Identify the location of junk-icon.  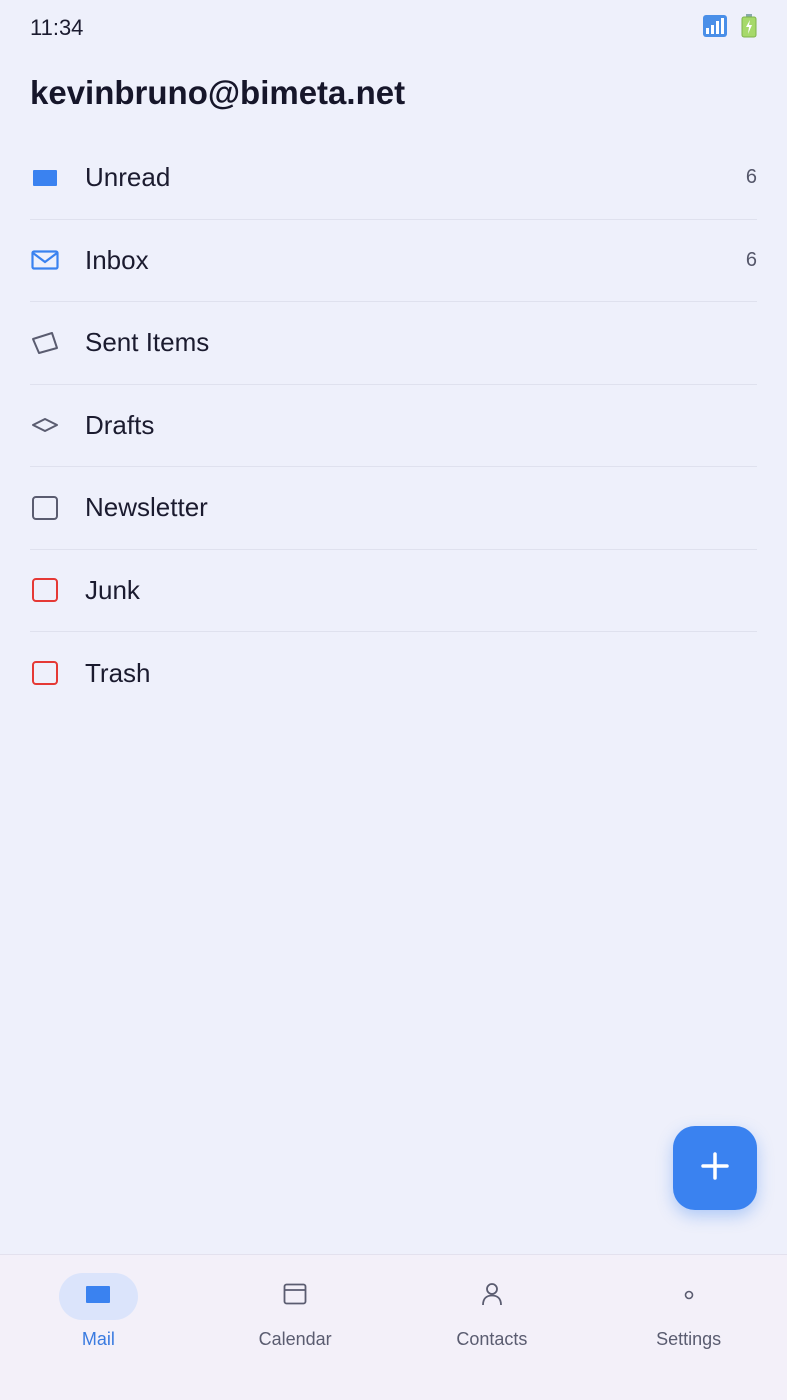
(45, 590).